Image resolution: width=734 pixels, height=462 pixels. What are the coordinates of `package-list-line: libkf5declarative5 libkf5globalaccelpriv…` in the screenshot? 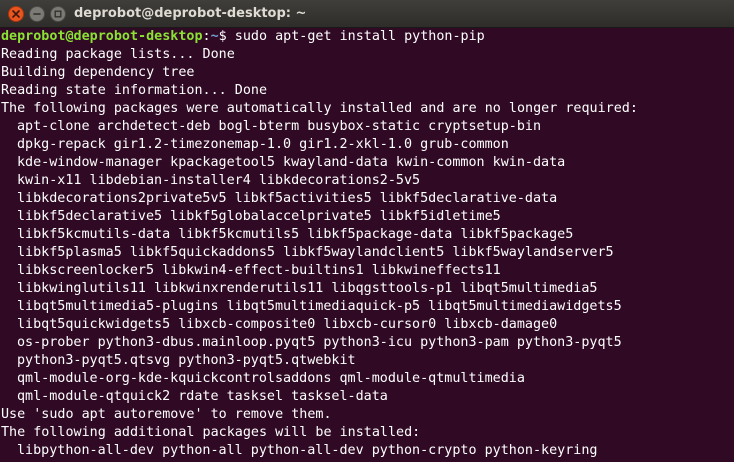 It's located at (259, 216).